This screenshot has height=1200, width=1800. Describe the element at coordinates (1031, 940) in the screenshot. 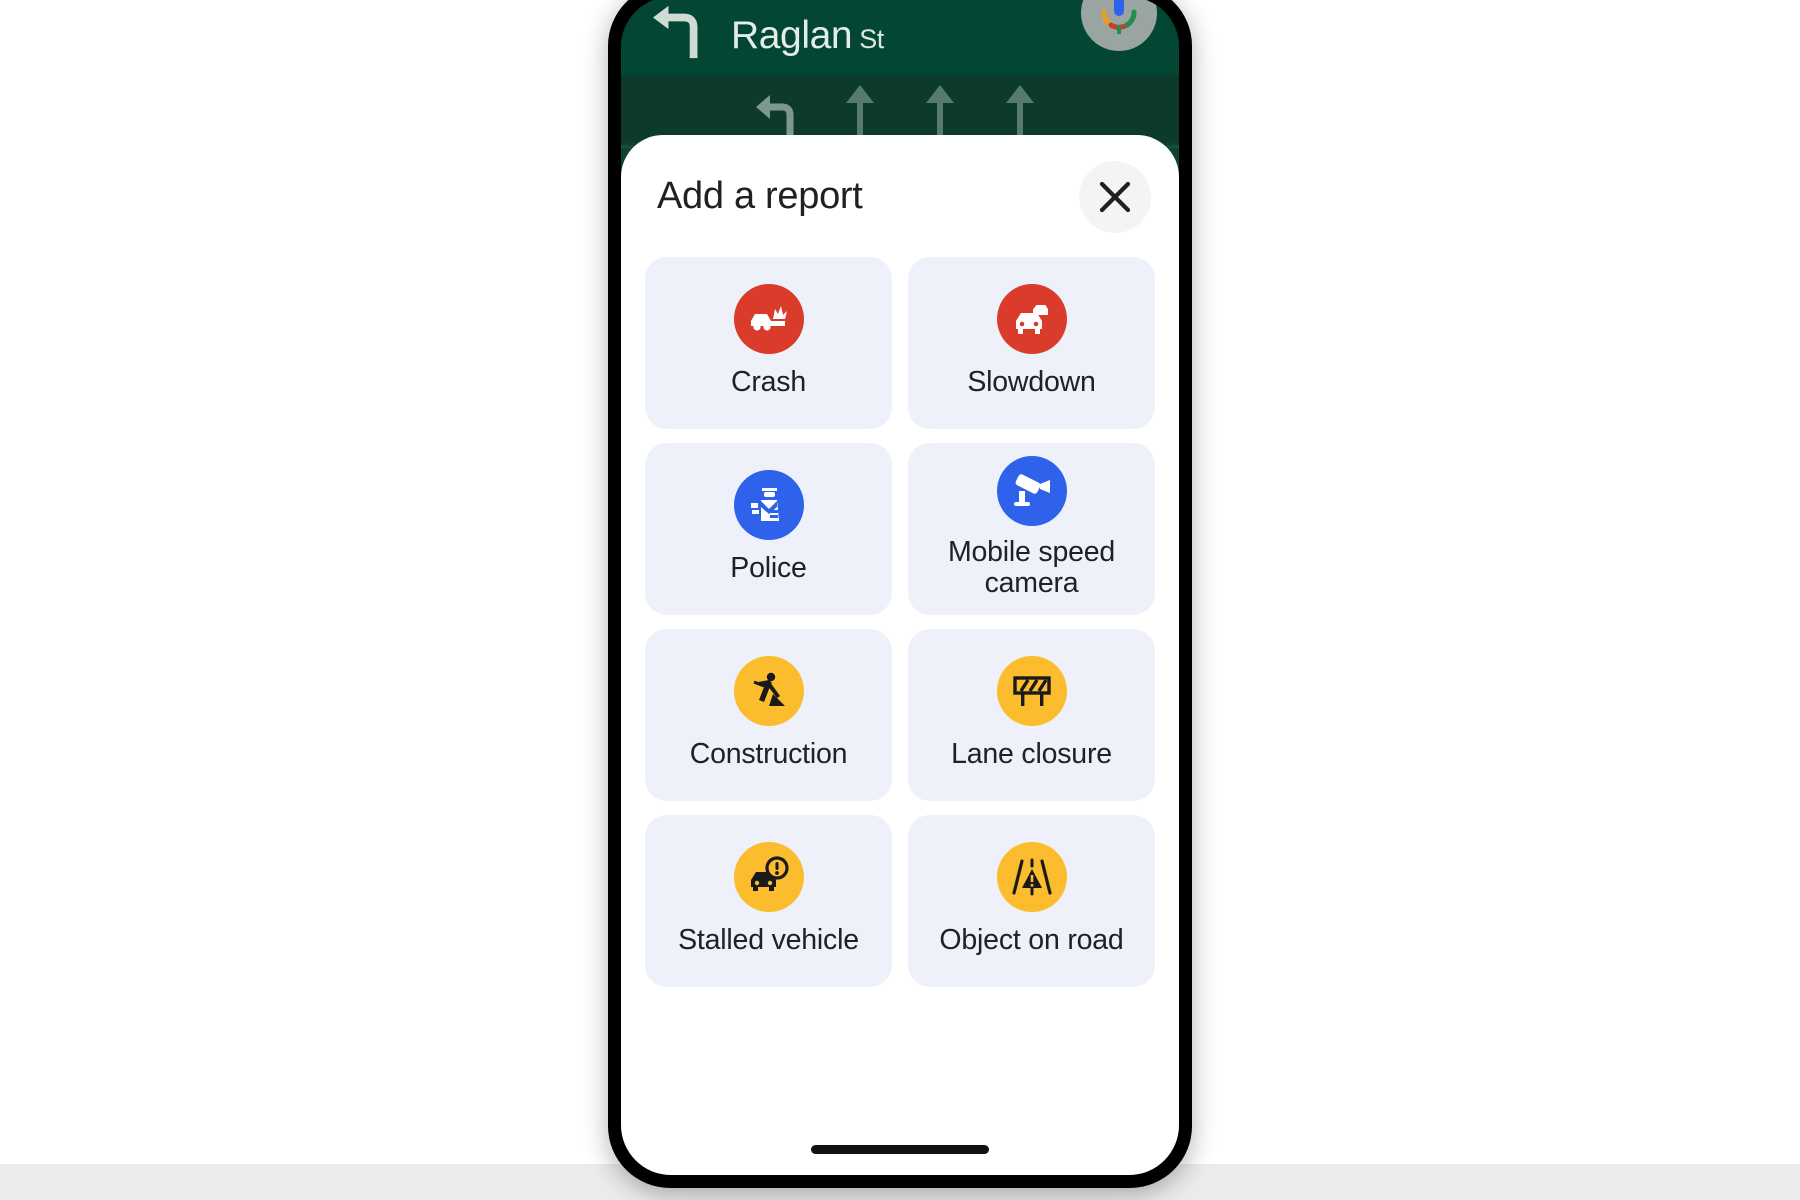

I see `report-option-label: Object on road` at that location.